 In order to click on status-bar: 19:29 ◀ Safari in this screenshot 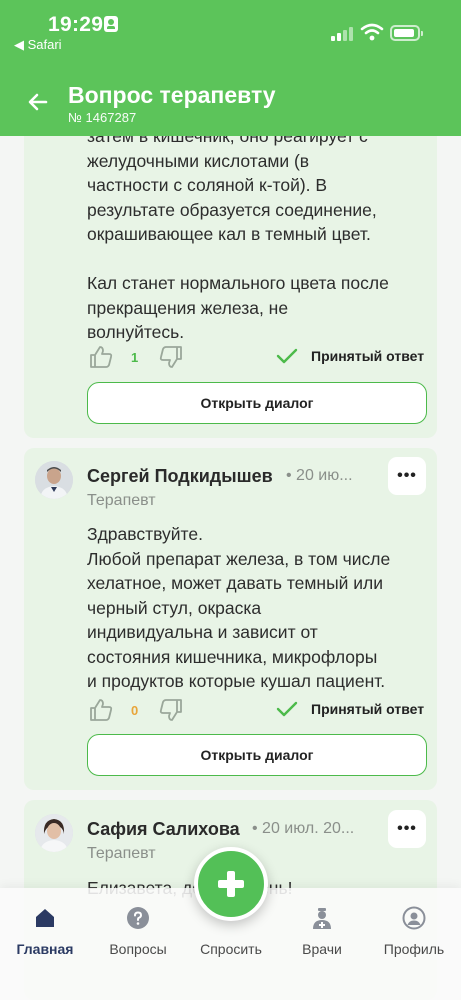, I will do `click(230, 26)`.